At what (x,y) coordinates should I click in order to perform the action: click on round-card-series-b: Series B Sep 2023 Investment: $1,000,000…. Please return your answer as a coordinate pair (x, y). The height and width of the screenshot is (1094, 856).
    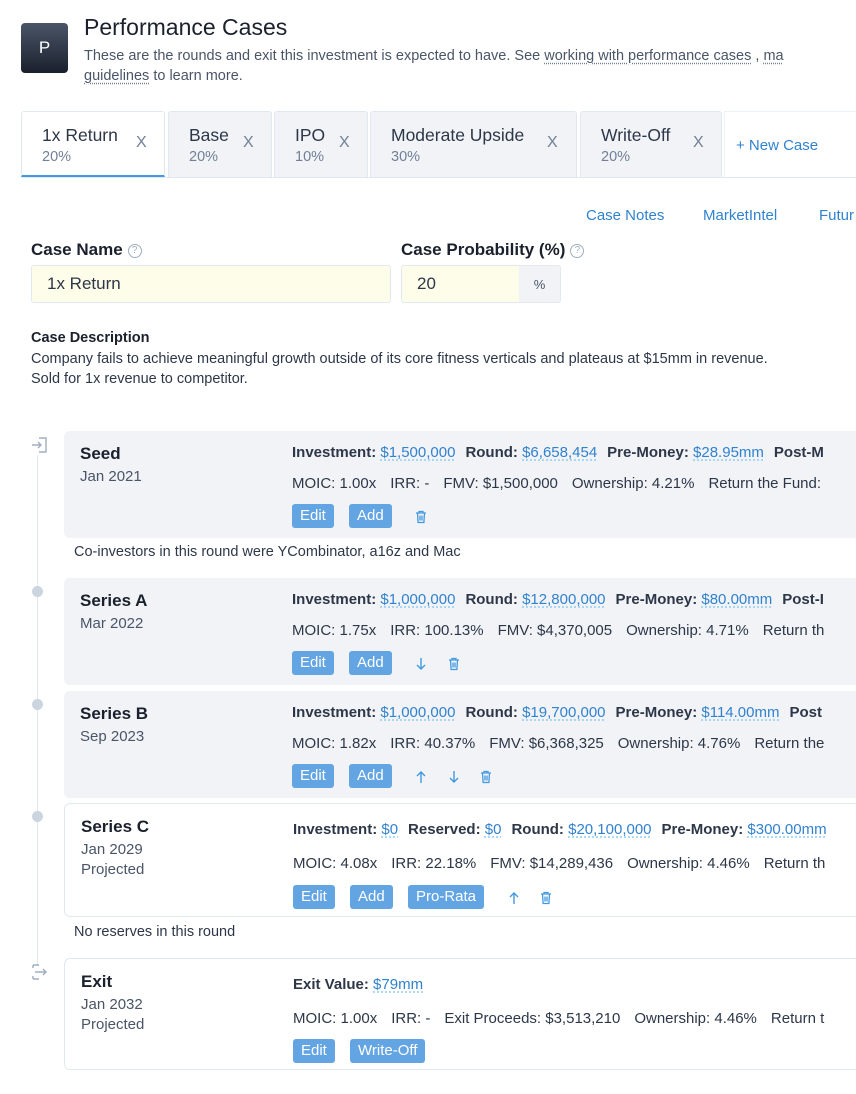
    Looking at the image, I should click on (460, 744).